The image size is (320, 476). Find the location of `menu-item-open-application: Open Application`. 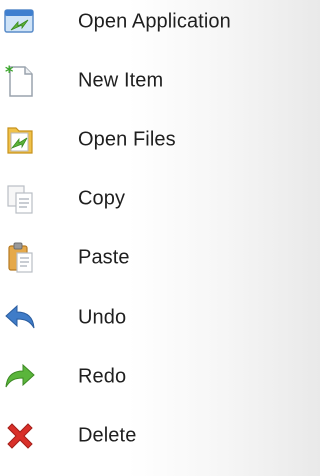

menu-item-open-application: Open Application is located at coordinates (138, 22).